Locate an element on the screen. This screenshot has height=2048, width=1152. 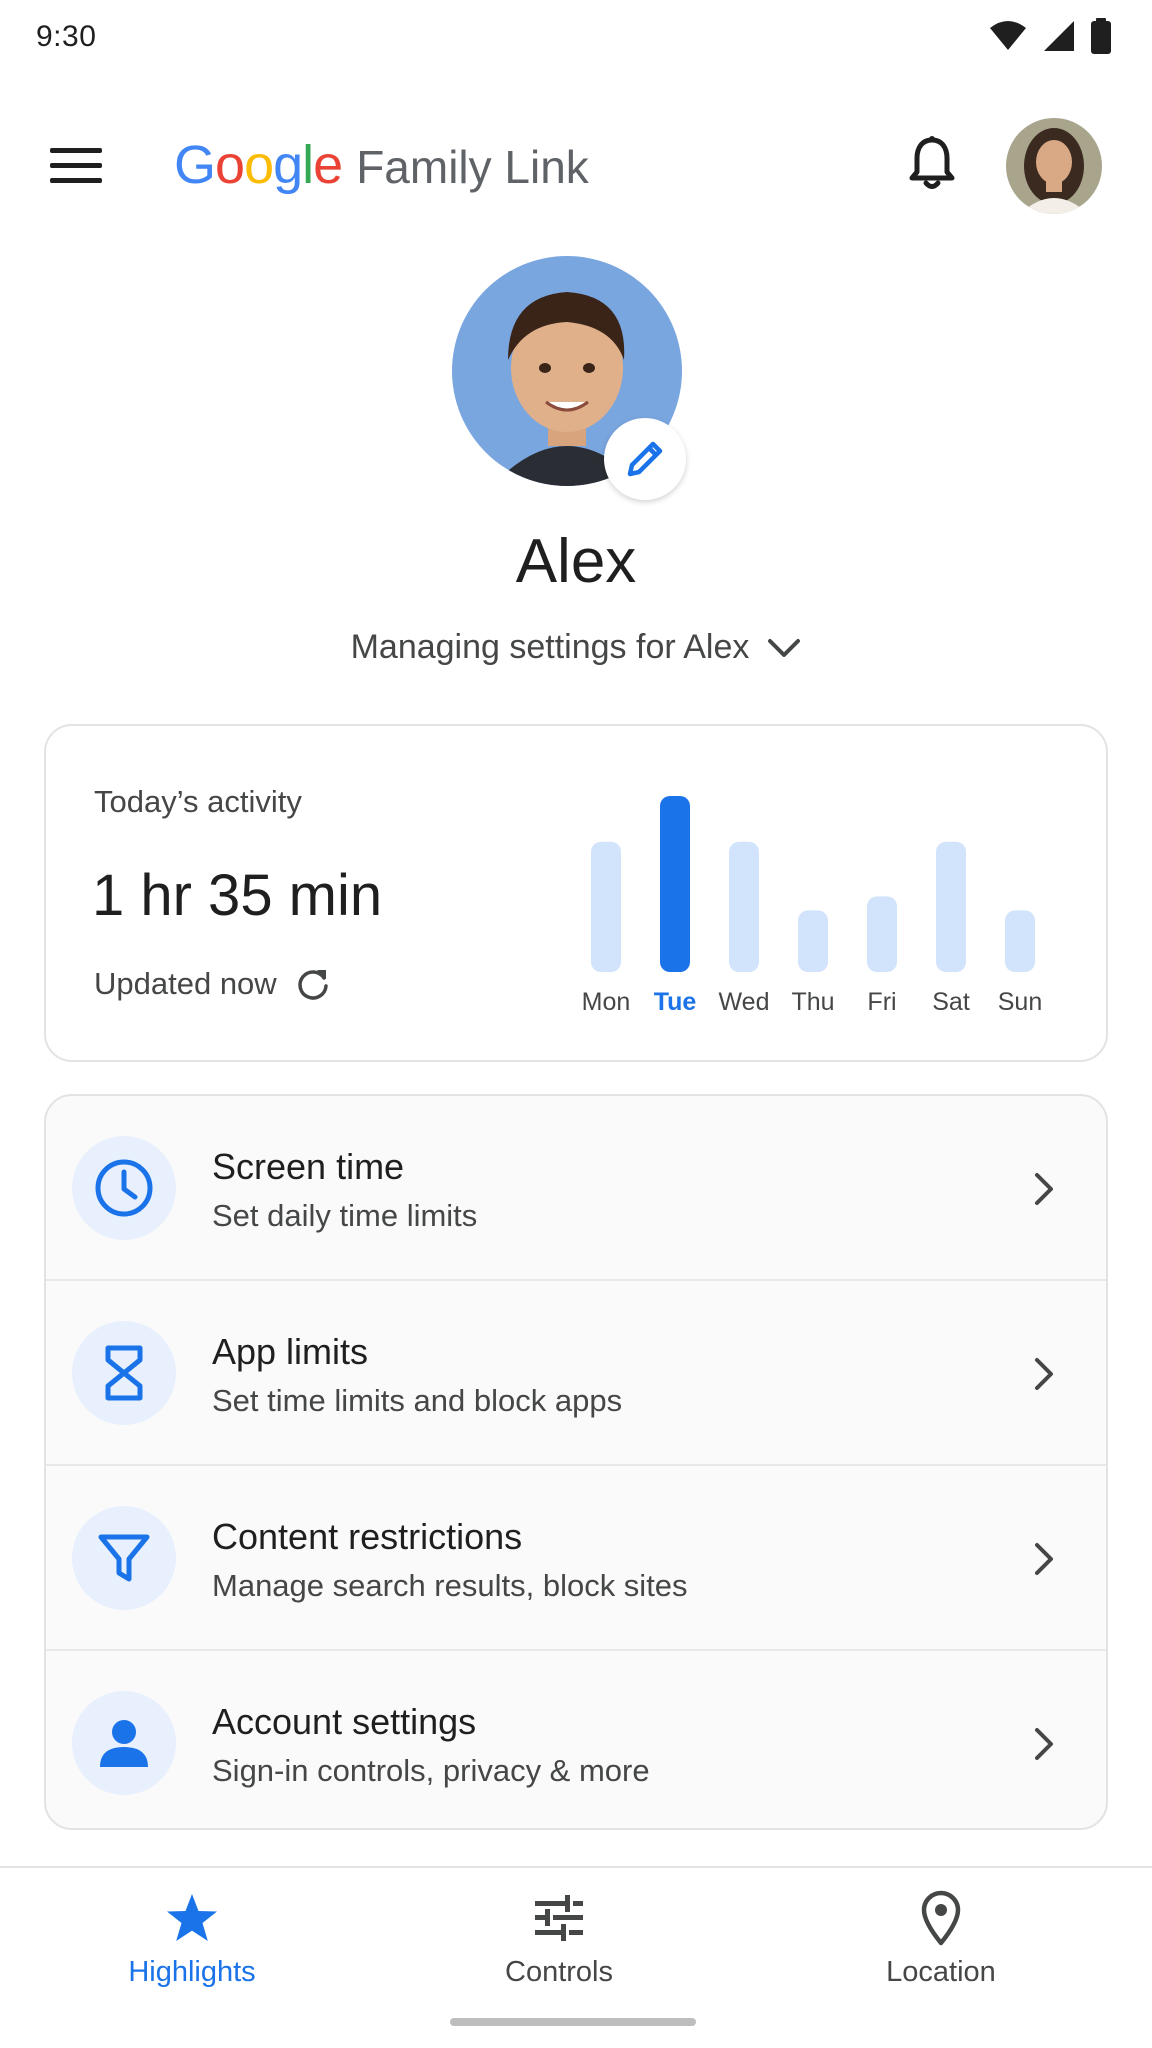
clock-icon is located at coordinates (124, 1188).